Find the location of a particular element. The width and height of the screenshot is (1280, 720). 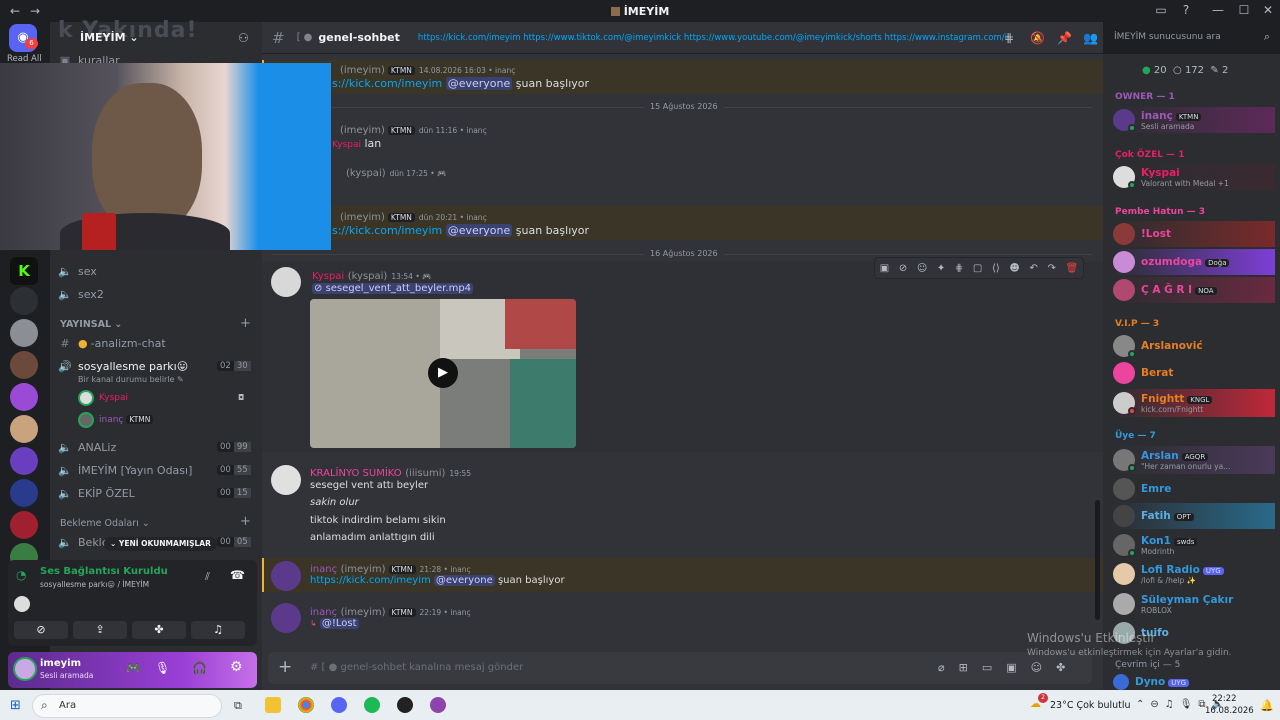

code-icon: ⟨⟩ is located at coordinates (996, 268).